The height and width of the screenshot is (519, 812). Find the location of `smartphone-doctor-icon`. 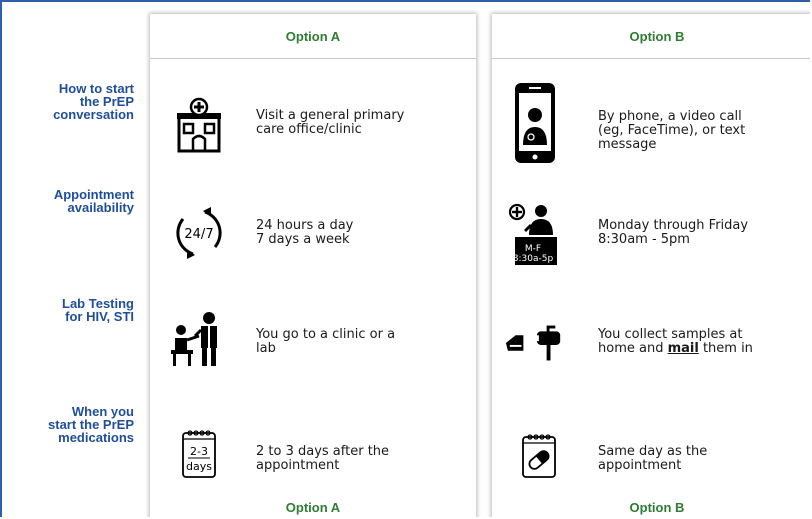

smartphone-doctor-icon is located at coordinates (535, 123).